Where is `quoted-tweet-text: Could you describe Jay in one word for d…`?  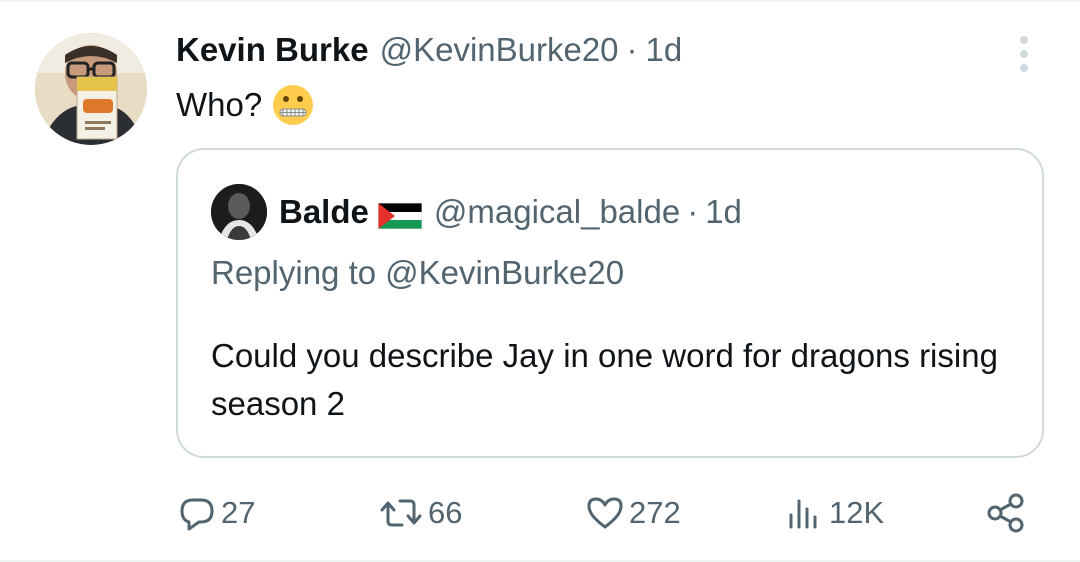
quoted-tweet-text: Could you describe Jay in one word for d… is located at coordinates (604, 379).